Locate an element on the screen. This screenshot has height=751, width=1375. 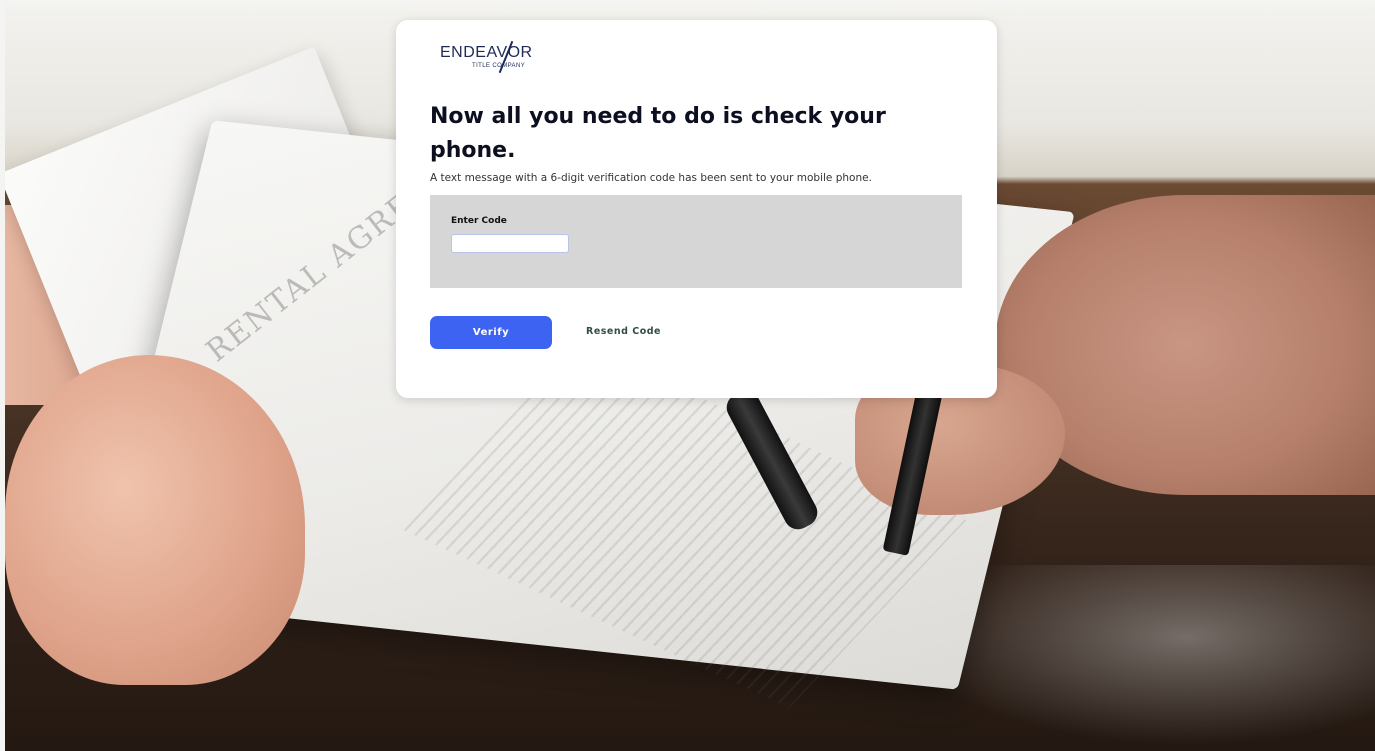
resend-code-link: Resend Code is located at coordinates (623, 331).